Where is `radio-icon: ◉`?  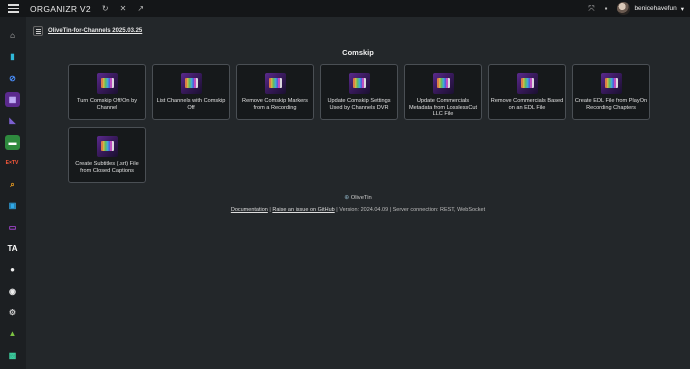
radio-icon: ◉ is located at coordinates (12, 291).